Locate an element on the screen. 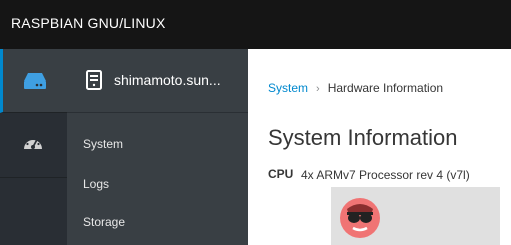 This screenshot has height=245, width=511. dashboard-gauge-icon is located at coordinates (33, 142).